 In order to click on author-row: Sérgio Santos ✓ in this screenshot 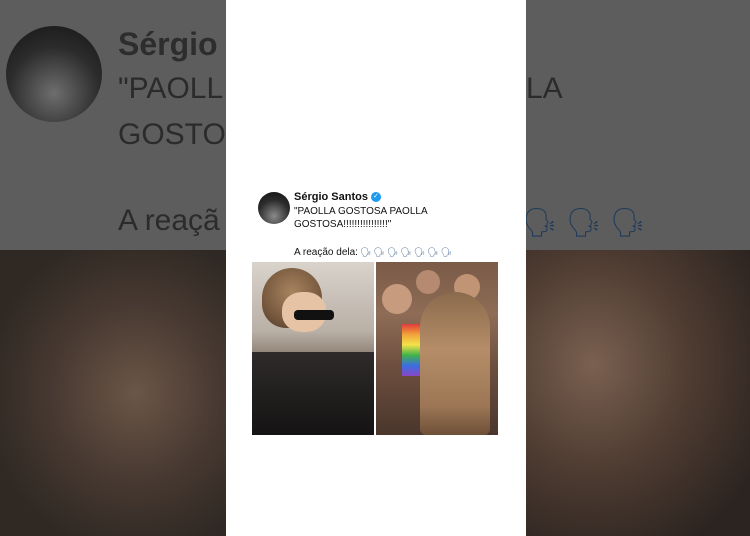, I will do `click(337, 197)`.